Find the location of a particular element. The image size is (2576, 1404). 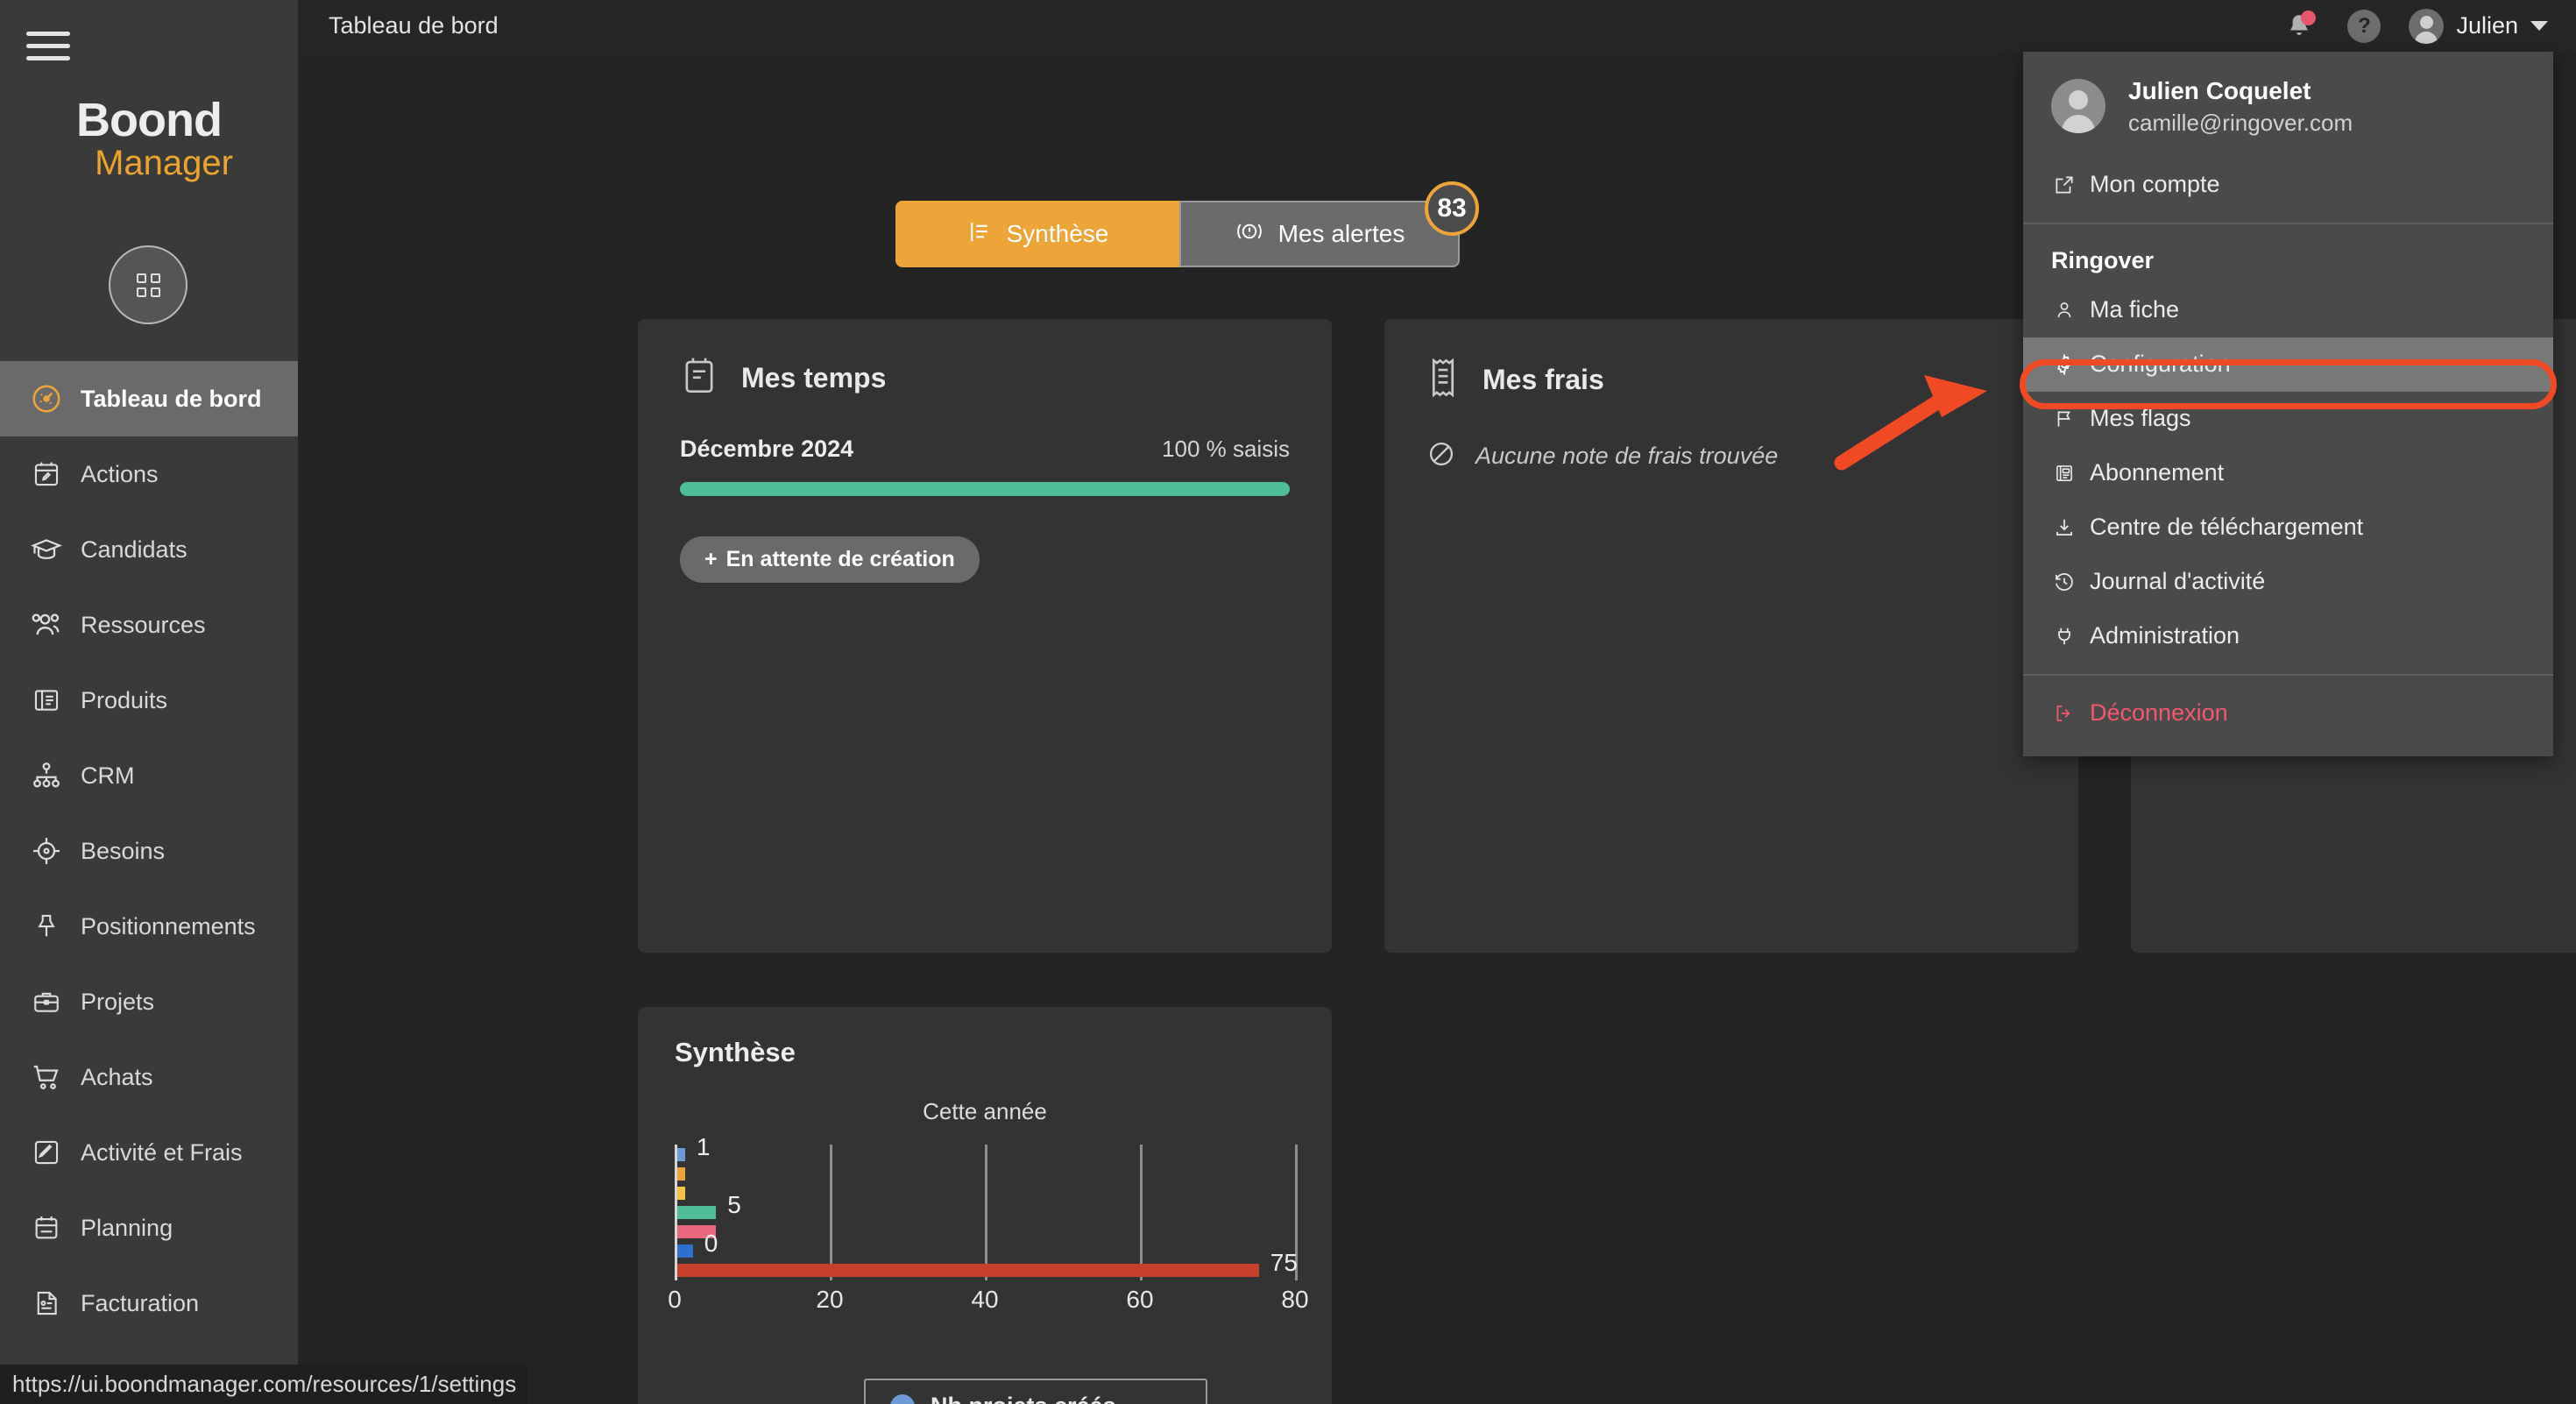

dashboard-tabs: Synthèse Mes alertes 83 is located at coordinates (1187, 224).